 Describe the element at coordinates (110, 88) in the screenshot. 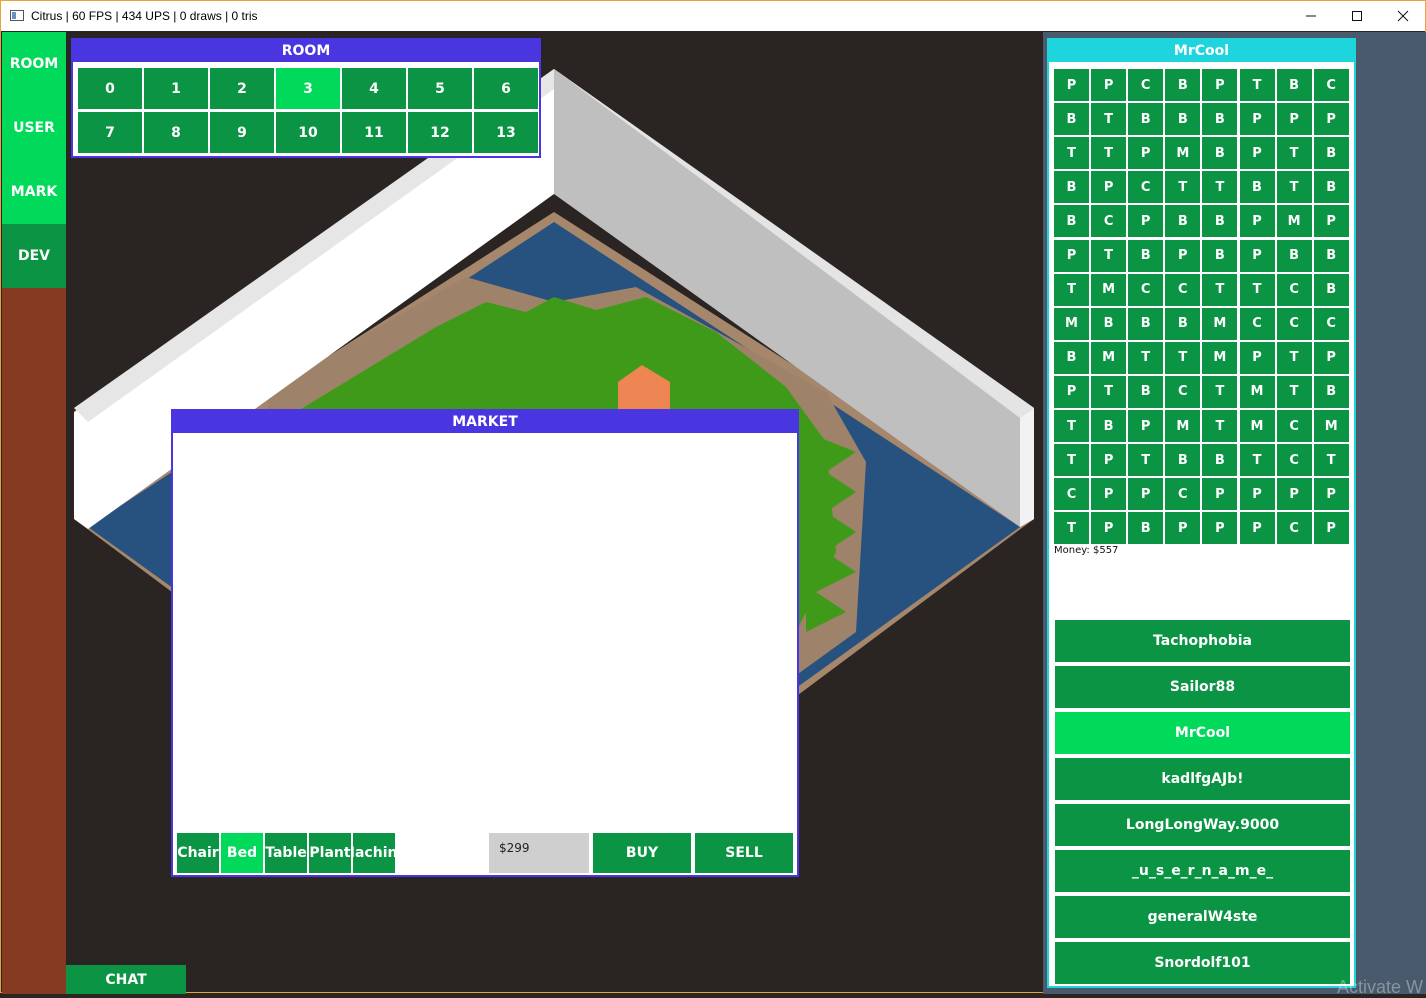

I see `room-button-0: 0` at that location.